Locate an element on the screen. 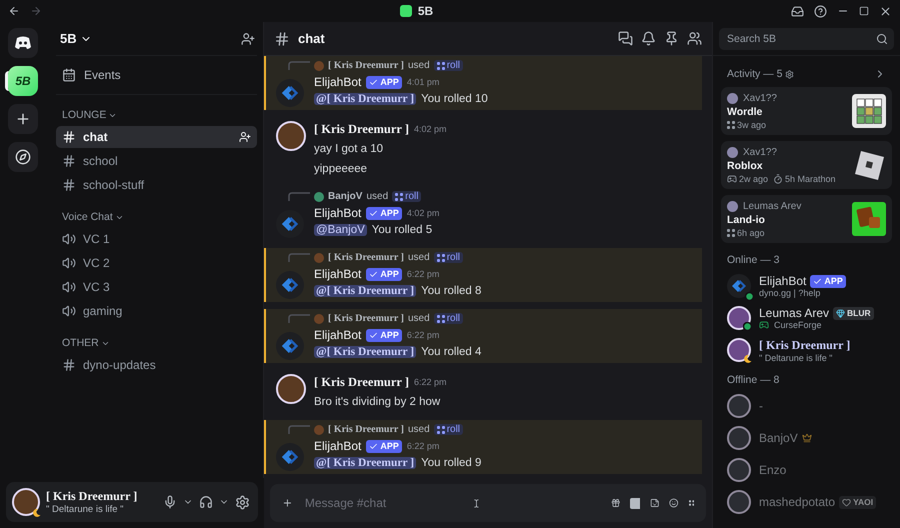  calendar-icon is located at coordinates (69, 75).